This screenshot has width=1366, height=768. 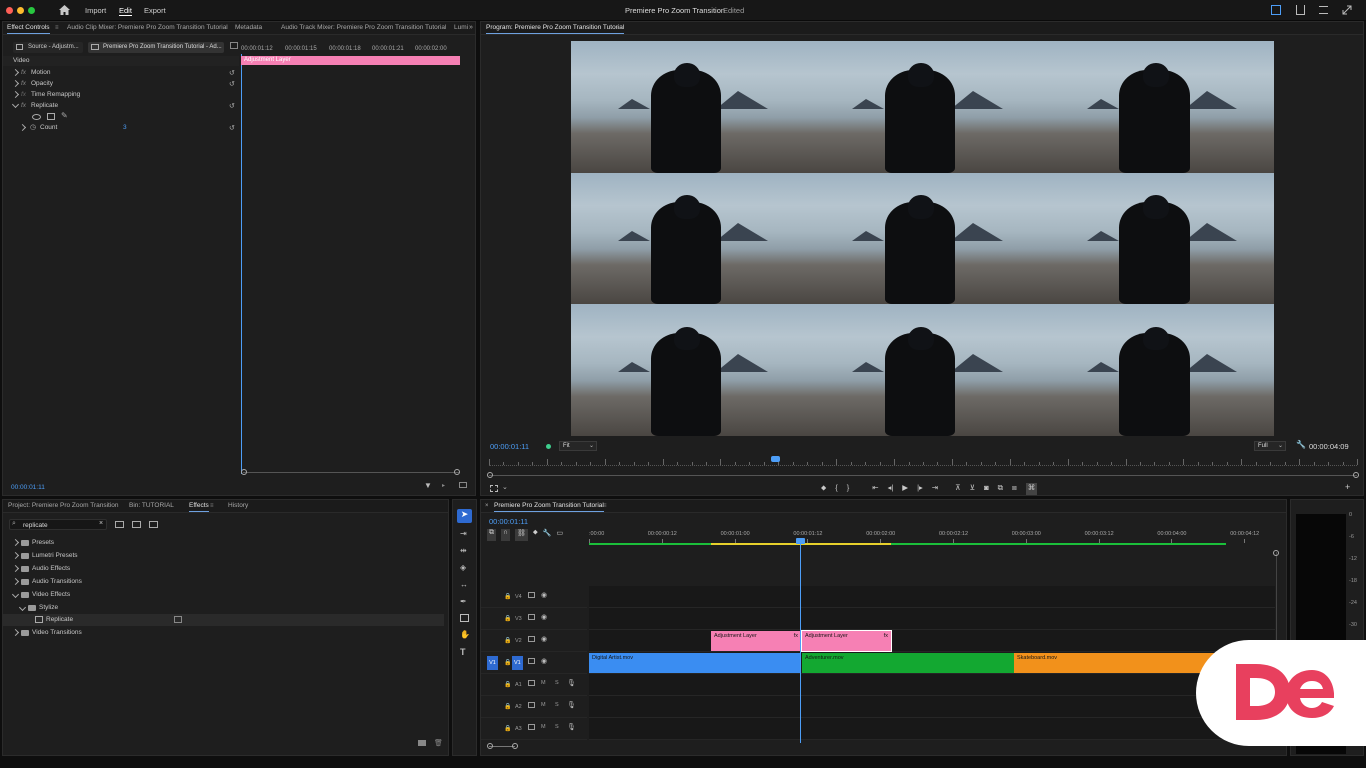 What do you see at coordinates (351, 472) in the screenshot?
I see `ec-zoom-scrollbar` at bounding box center [351, 472].